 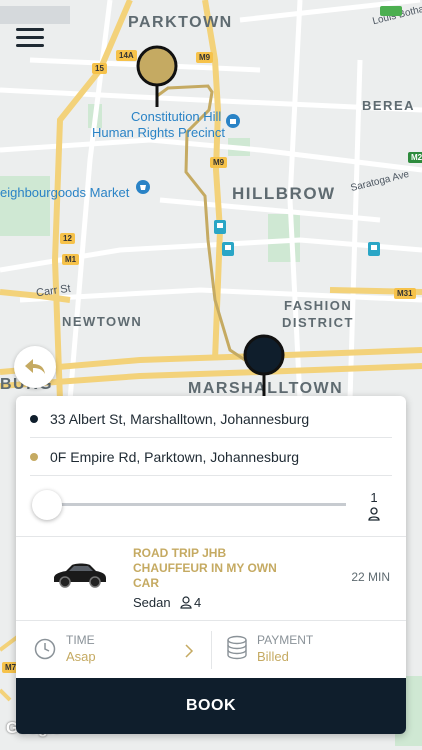 What do you see at coordinates (318, 322) in the screenshot?
I see `map-label-district: DISTRICT` at bounding box center [318, 322].